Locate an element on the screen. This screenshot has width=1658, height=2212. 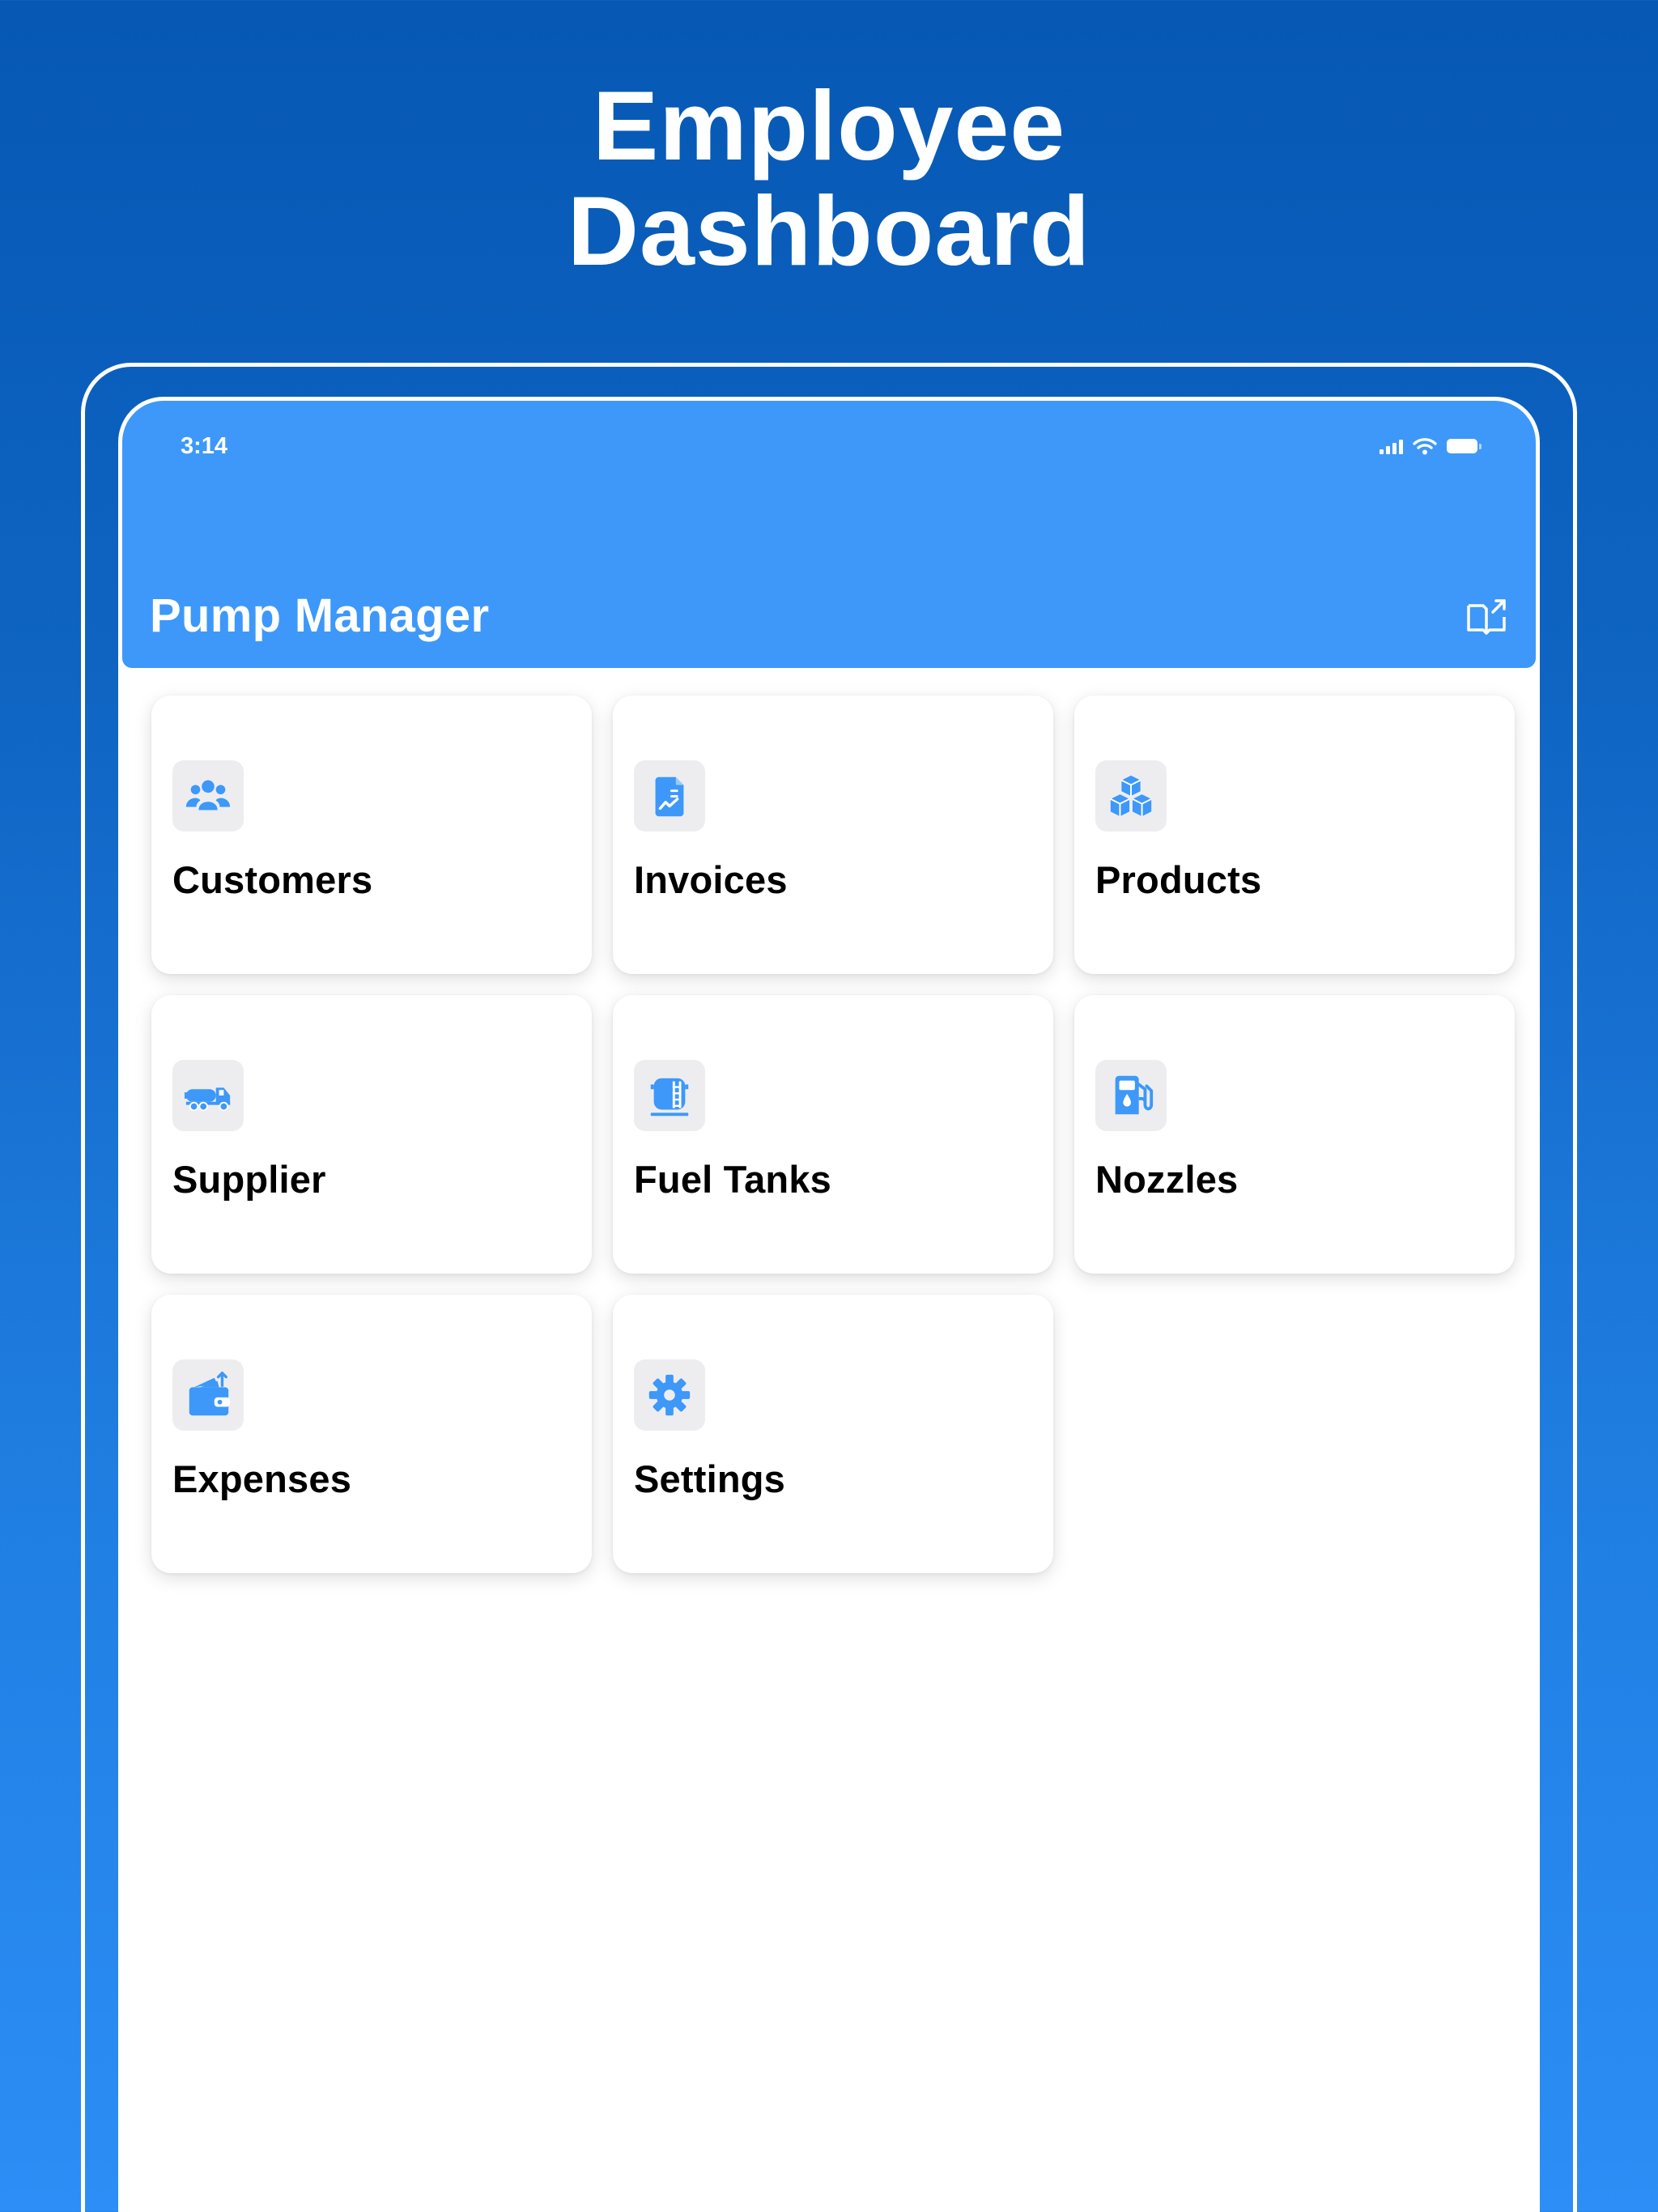
wifi-icon is located at coordinates (1425, 447).